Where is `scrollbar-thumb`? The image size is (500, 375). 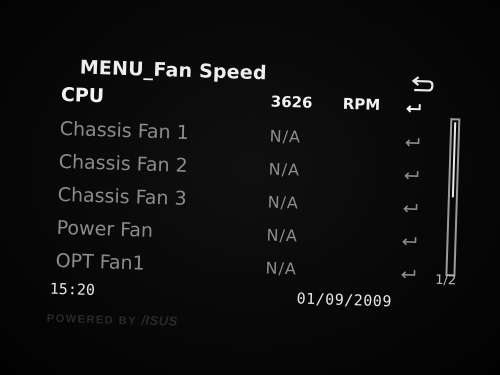
scrollbar-thumb is located at coordinates (454, 160).